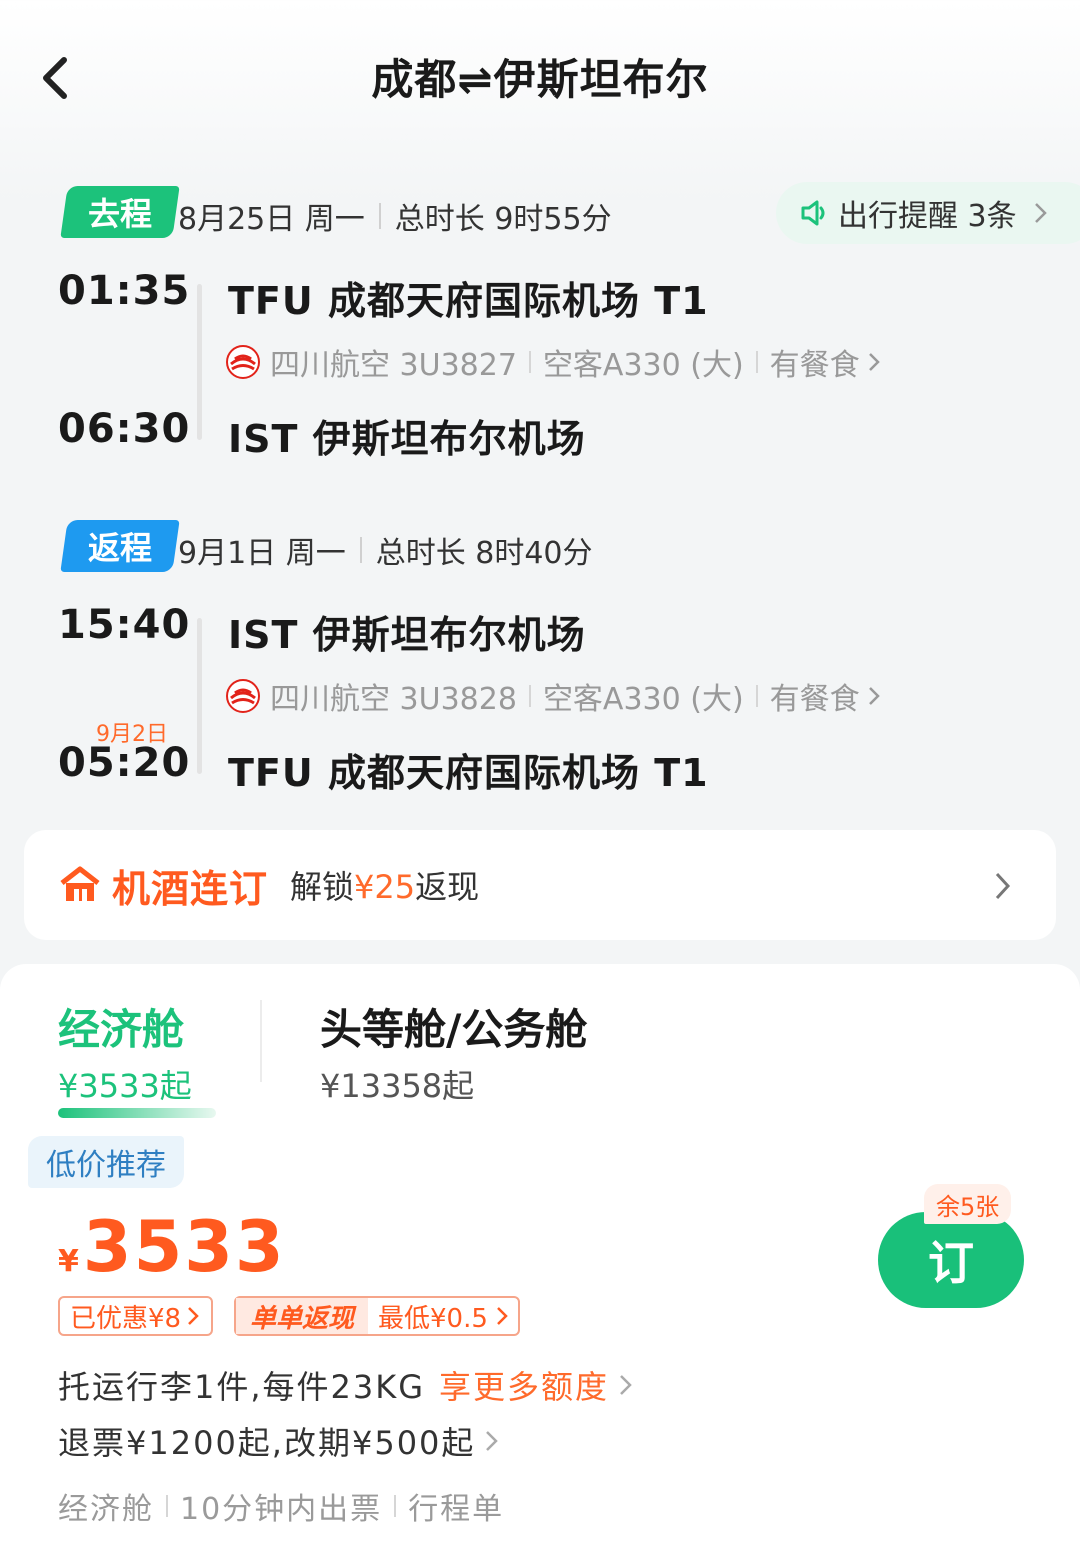 This screenshot has width=1080, height=1556. What do you see at coordinates (262, 553) in the screenshot?
I see `return-date: 9月1日 周一` at bounding box center [262, 553].